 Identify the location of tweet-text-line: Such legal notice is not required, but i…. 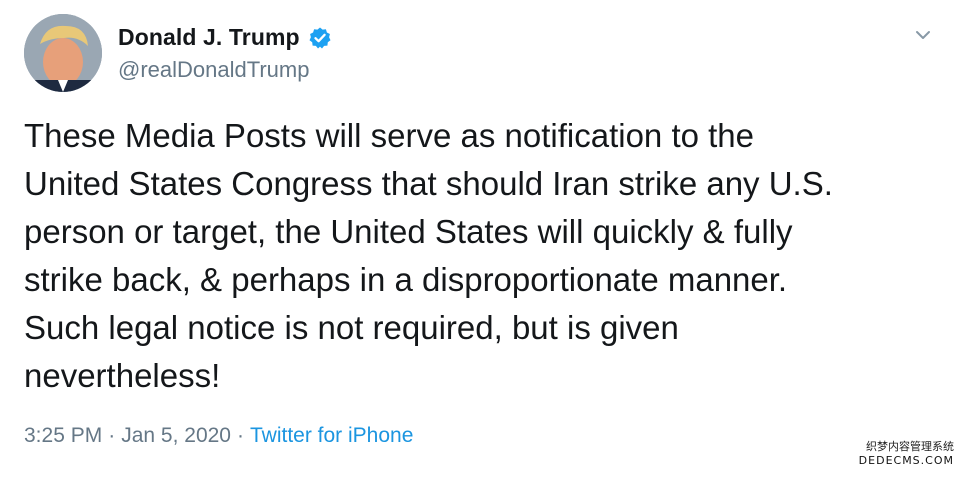
(351, 327).